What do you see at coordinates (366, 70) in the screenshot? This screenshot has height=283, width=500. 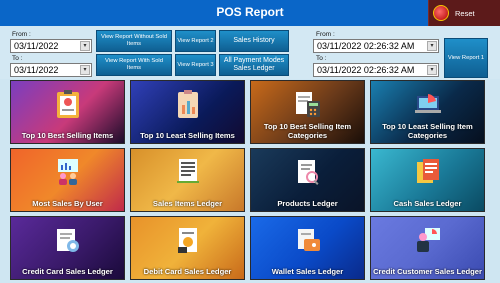 I see `to-datetime-value: 03/11/2022 02:26:32 AM` at bounding box center [366, 70].